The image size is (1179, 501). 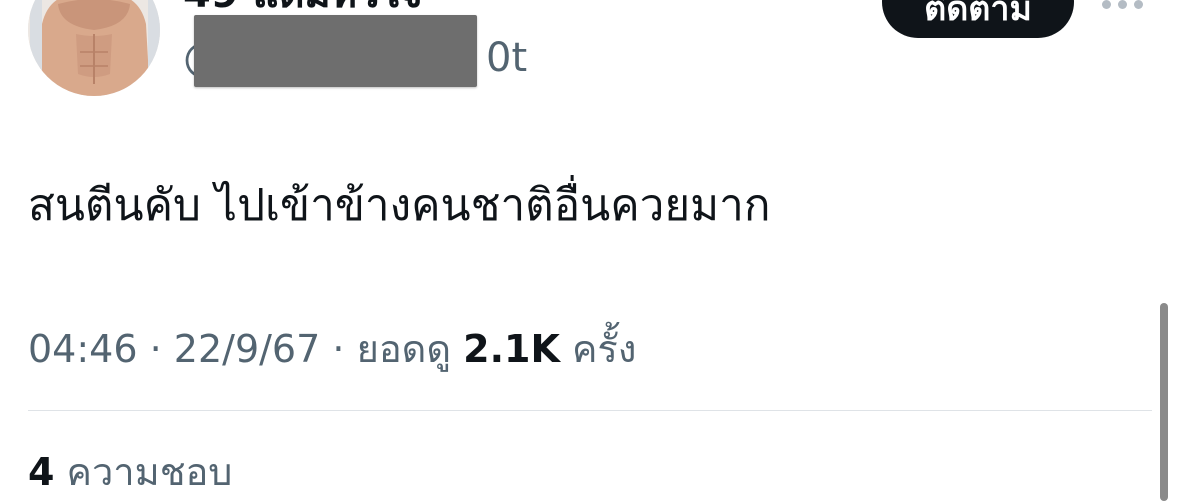 I want to click on tweet-date: 22/9/67, so click(x=247, y=349).